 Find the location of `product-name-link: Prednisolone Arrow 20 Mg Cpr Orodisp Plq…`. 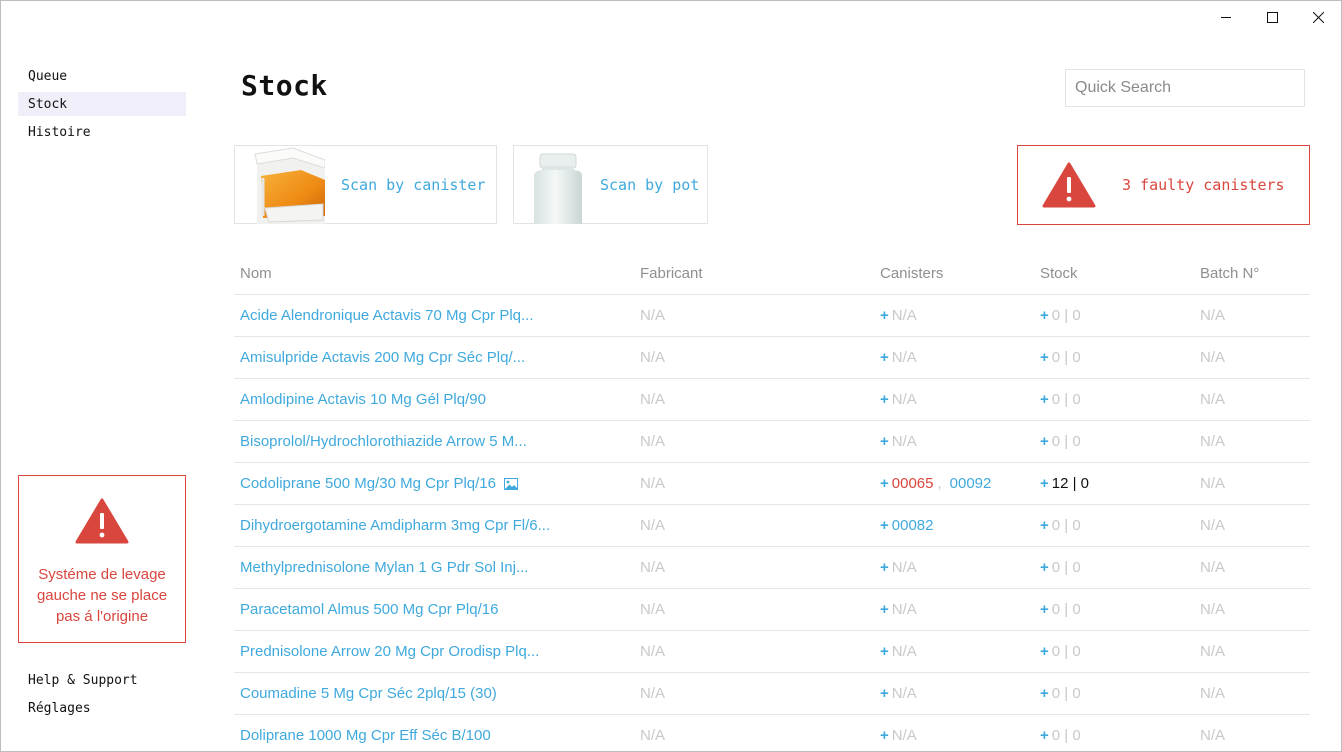

product-name-link: Prednisolone Arrow 20 Mg Cpr Orodisp Plq… is located at coordinates (389, 651).